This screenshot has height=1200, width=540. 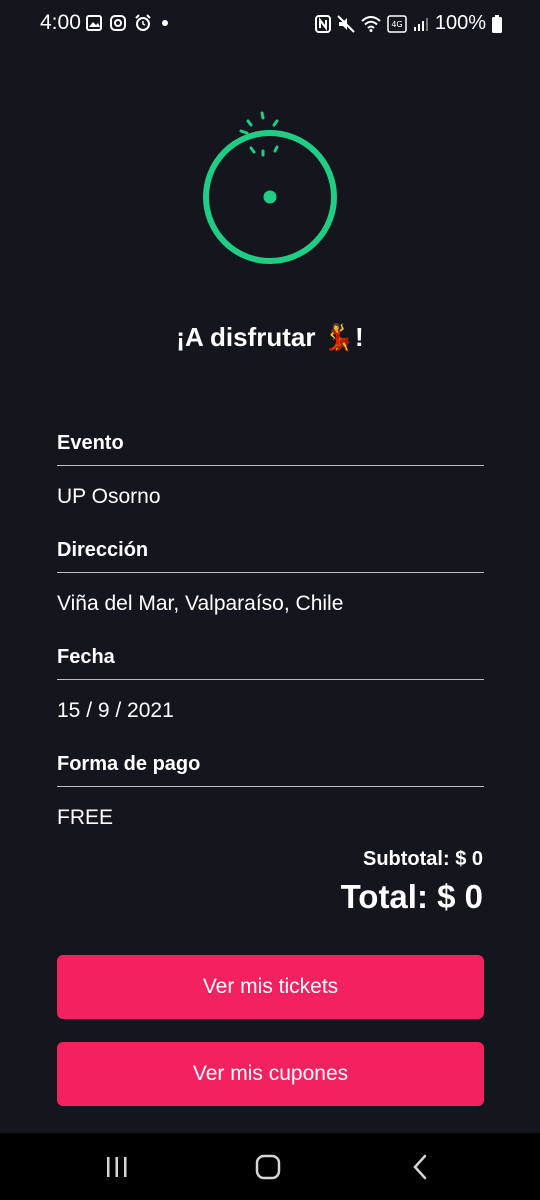 What do you see at coordinates (128, 23) in the screenshot?
I see `status-left-icons` at bounding box center [128, 23].